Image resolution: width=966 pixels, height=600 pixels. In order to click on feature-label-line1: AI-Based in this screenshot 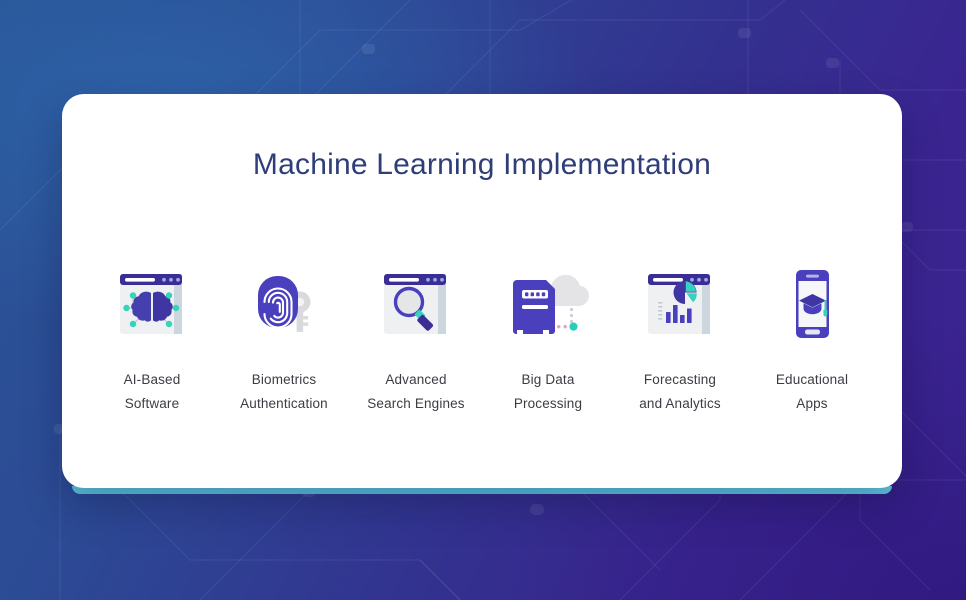, I will do `click(152, 379)`.